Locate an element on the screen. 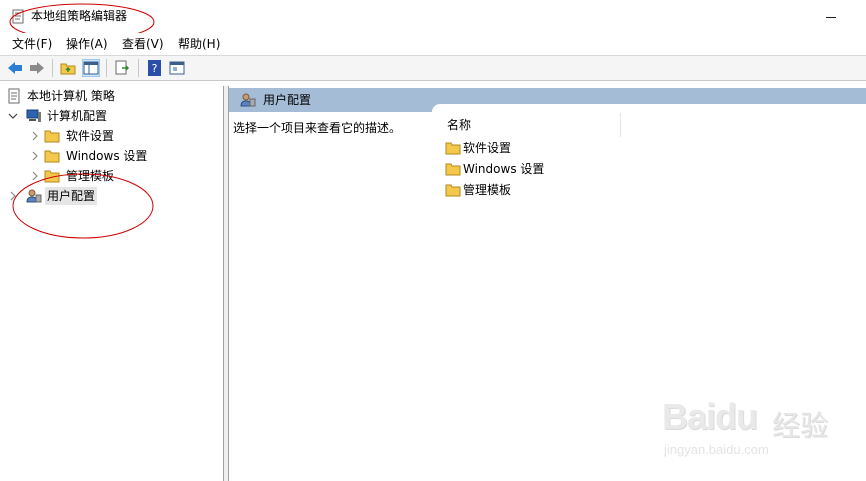 This screenshot has width=866, height=481. menu-view: 查看(V) is located at coordinates (143, 44).